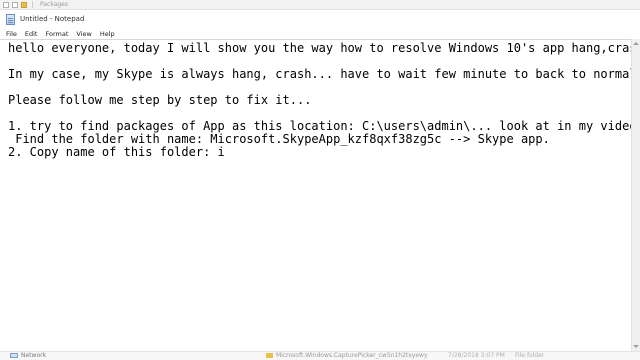 Image resolution: width=640 pixels, height=360 pixels. What do you see at coordinates (269, 355) in the screenshot?
I see `folder-icon` at bounding box center [269, 355].